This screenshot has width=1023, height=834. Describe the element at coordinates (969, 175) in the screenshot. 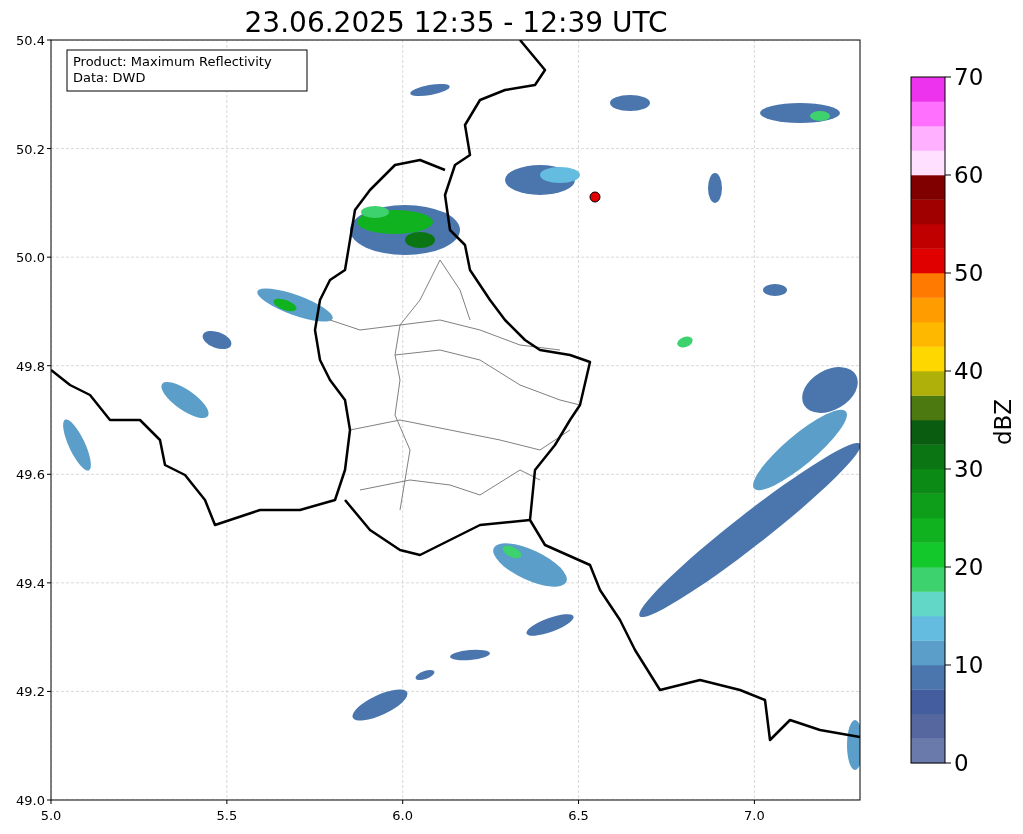

I see `colorbar-tick-label: 60` at that location.